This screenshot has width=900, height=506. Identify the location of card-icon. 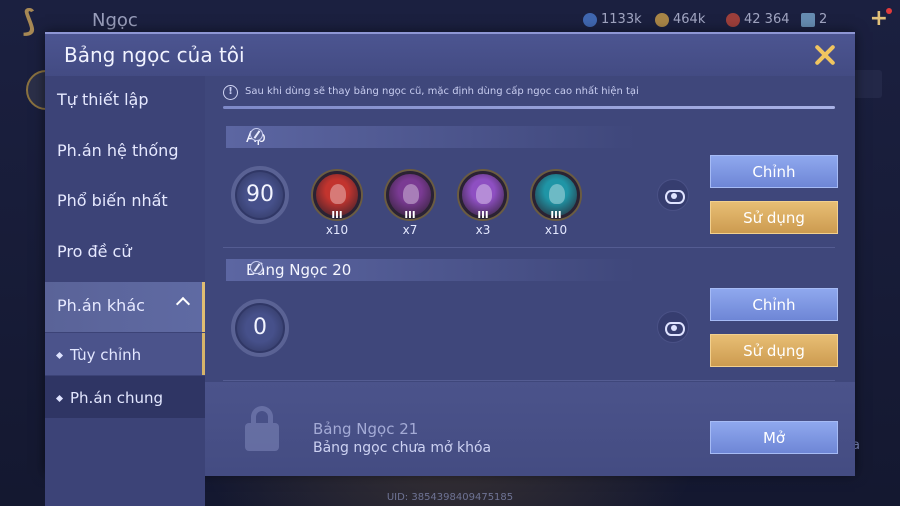
(808, 19).